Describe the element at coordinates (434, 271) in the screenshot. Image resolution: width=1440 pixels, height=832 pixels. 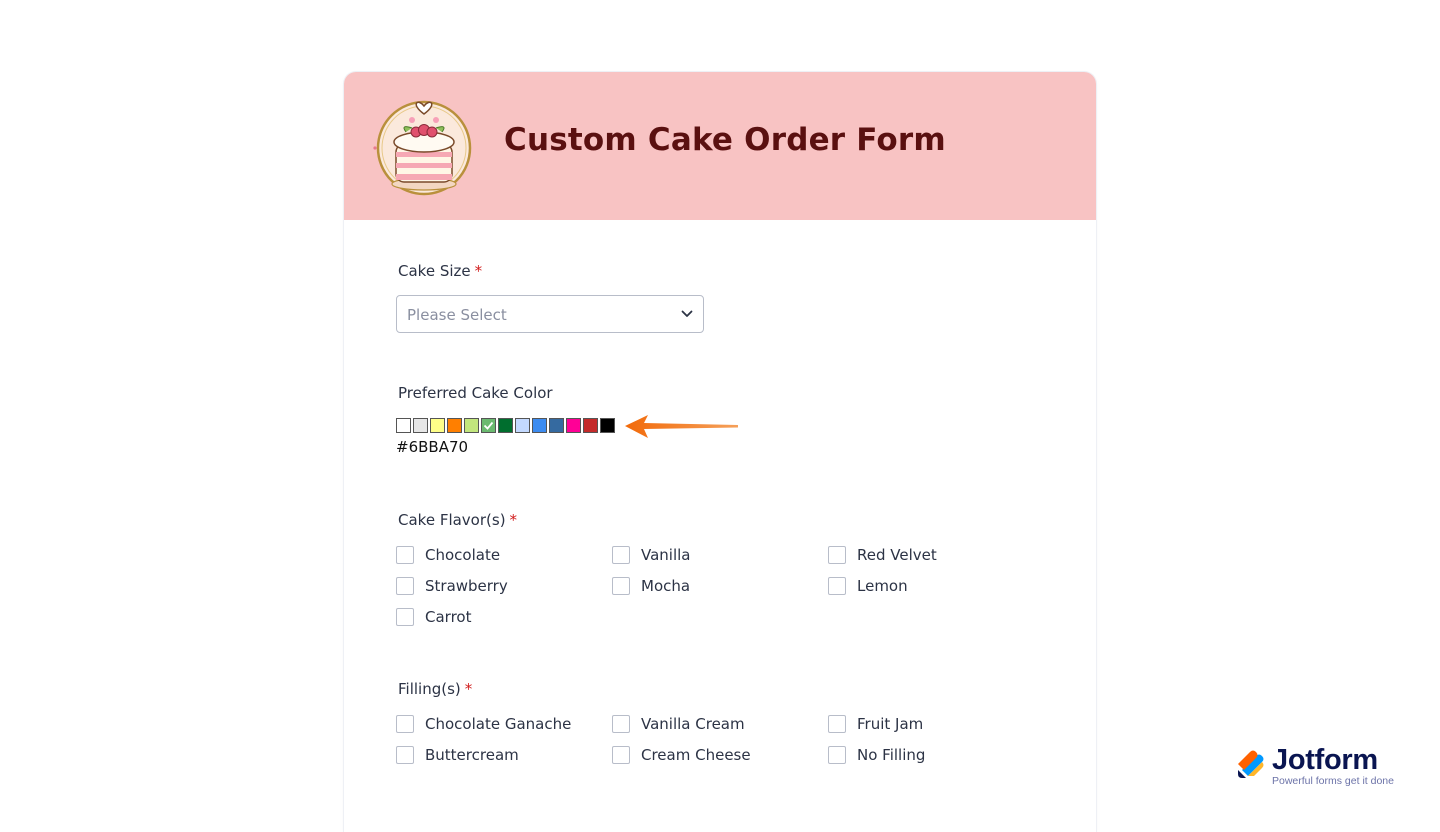
I see `cake-size-label-text: Cake Size` at that location.